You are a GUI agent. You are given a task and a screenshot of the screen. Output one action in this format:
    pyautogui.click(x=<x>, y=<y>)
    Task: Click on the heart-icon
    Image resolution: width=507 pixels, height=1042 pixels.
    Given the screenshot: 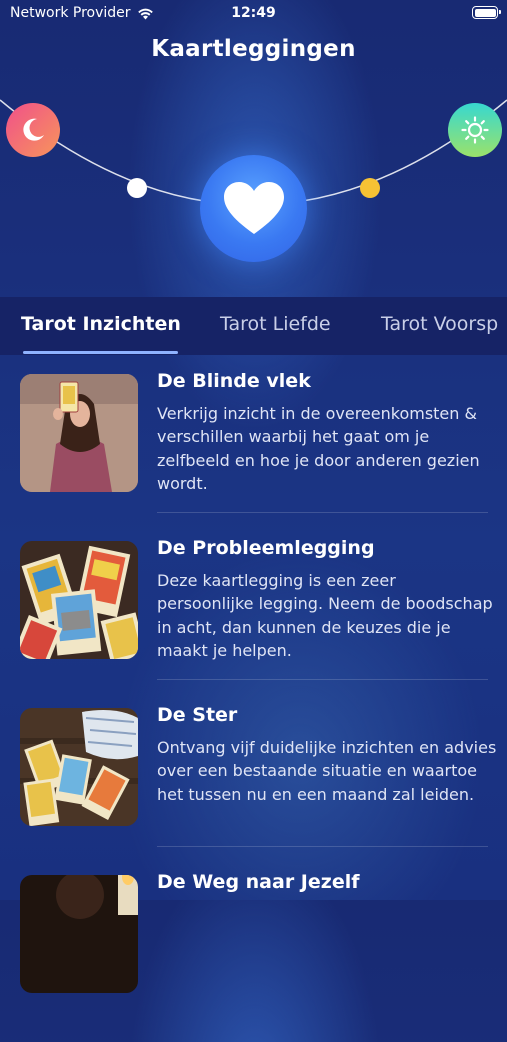 What is the action you would take?
    pyautogui.click(x=253, y=207)
    